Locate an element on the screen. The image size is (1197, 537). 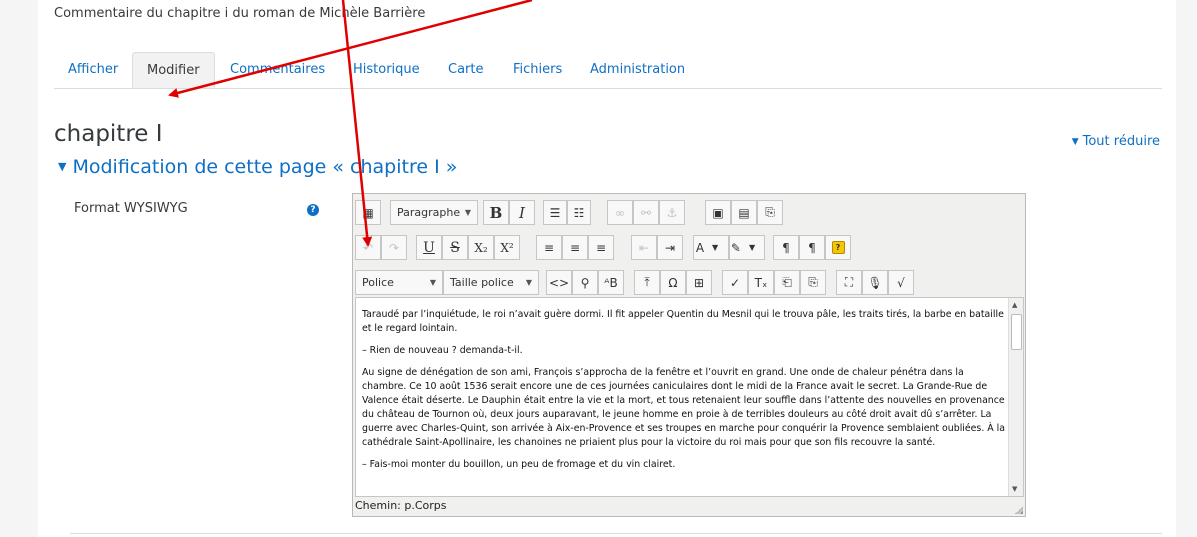
scroll-up-icon: ▲ is located at coordinates (1014, 305).